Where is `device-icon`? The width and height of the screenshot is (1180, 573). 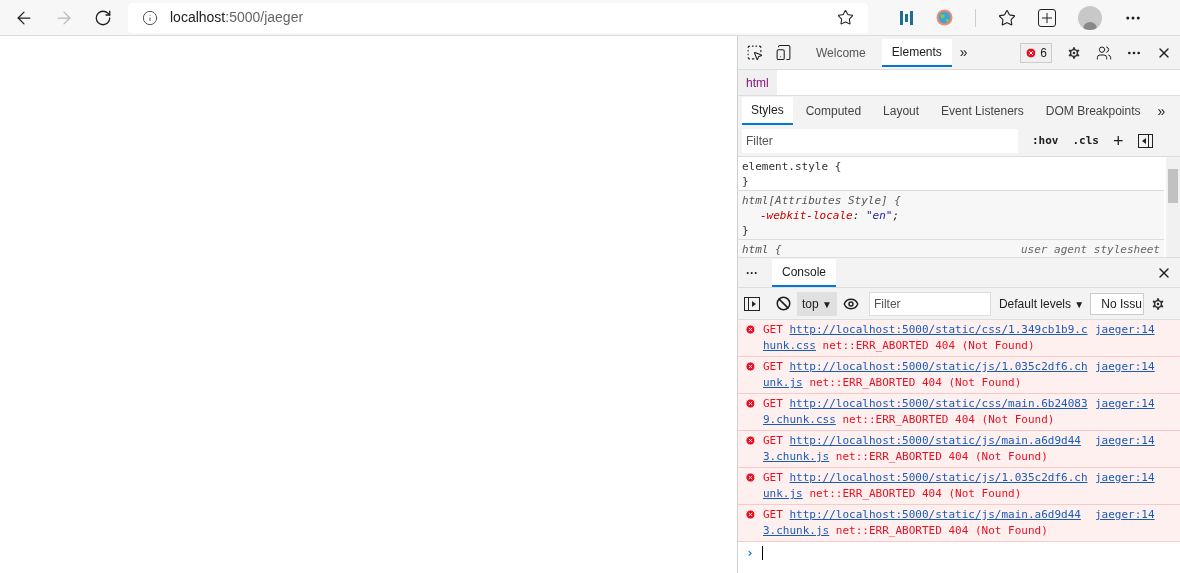
device-icon is located at coordinates (783, 52).